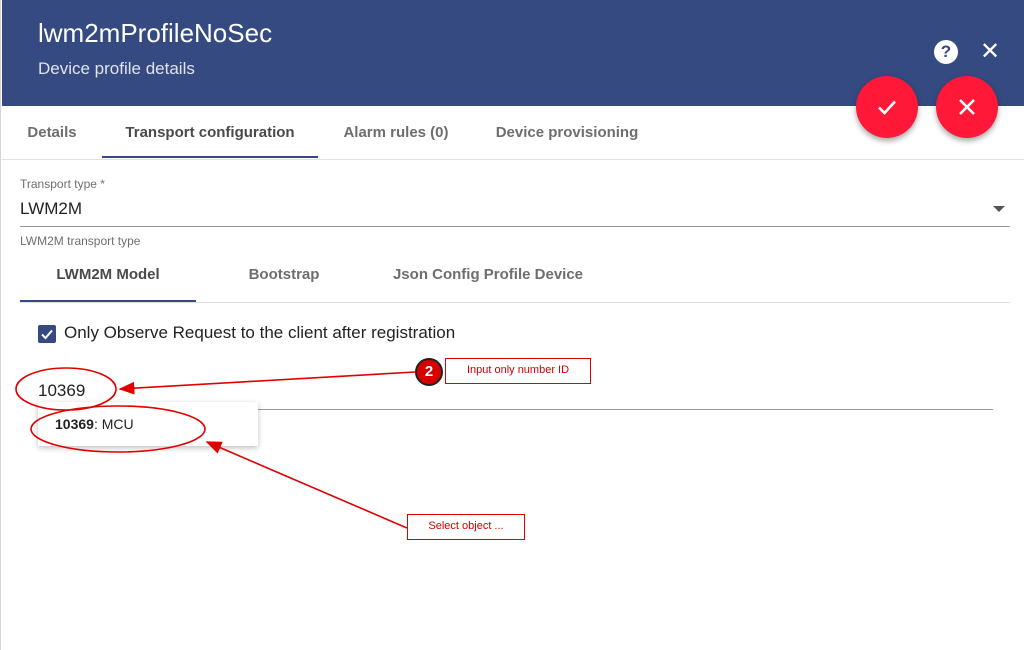  What do you see at coordinates (306, 485) in the screenshot?
I see `arrow-to-option` at bounding box center [306, 485].